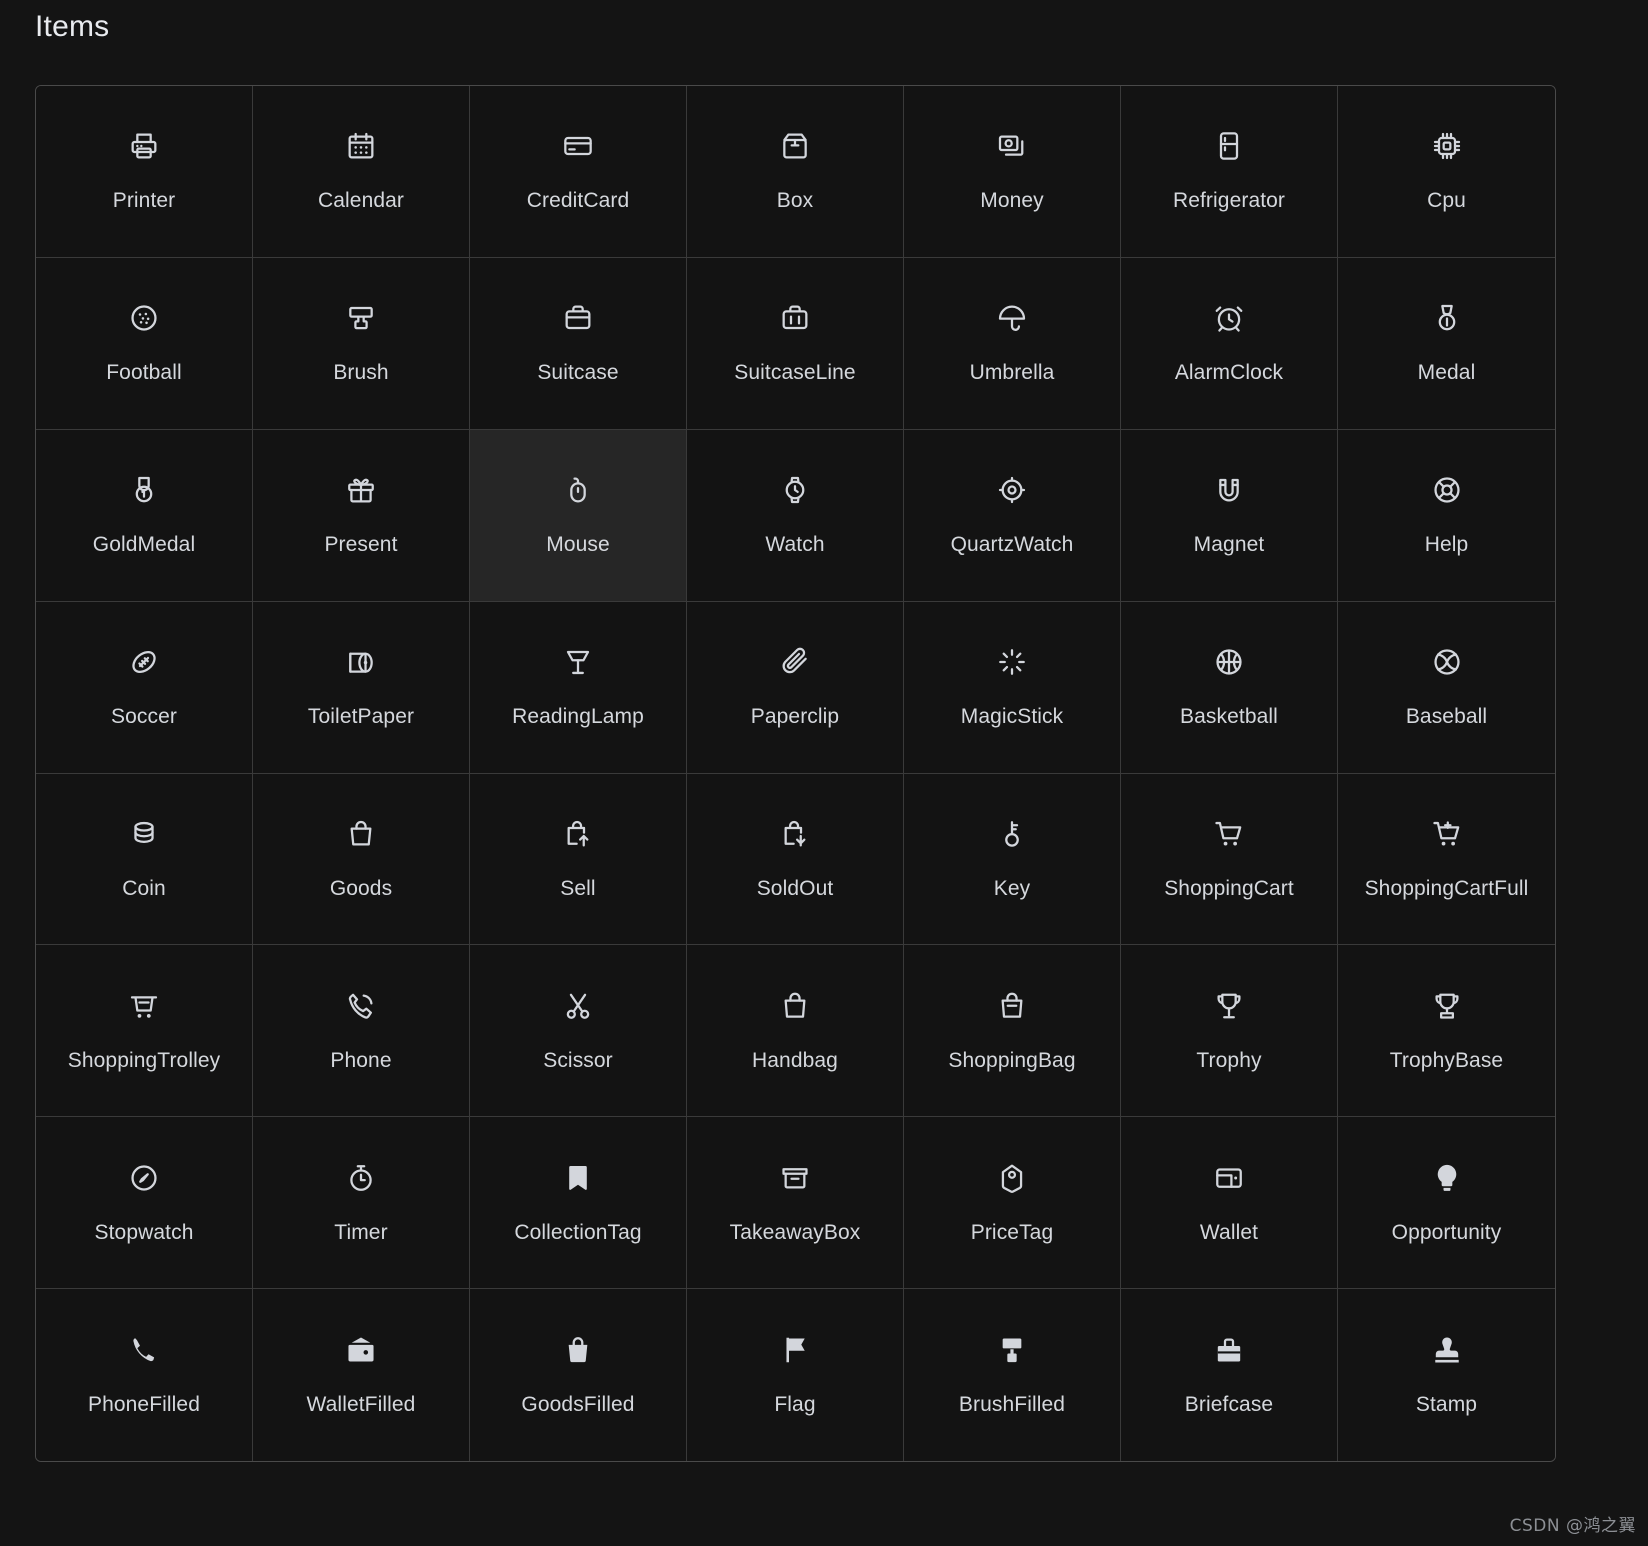 The width and height of the screenshot is (1648, 1546). I want to click on trophy-base-icon, so click(1447, 1006).